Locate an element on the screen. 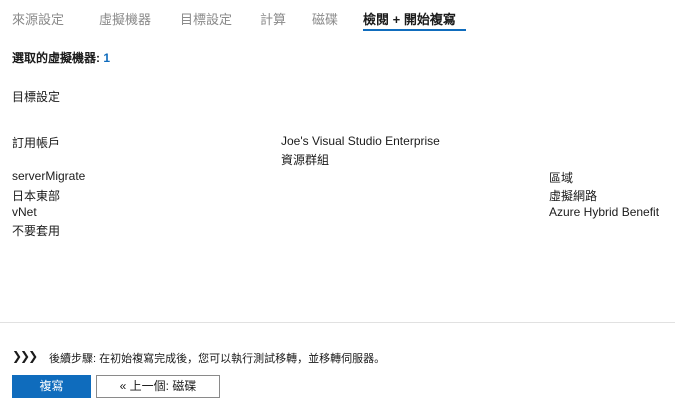 This screenshot has height=406, width=675. tab-target-settings: 目標設定 is located at coordinates (206, 18).